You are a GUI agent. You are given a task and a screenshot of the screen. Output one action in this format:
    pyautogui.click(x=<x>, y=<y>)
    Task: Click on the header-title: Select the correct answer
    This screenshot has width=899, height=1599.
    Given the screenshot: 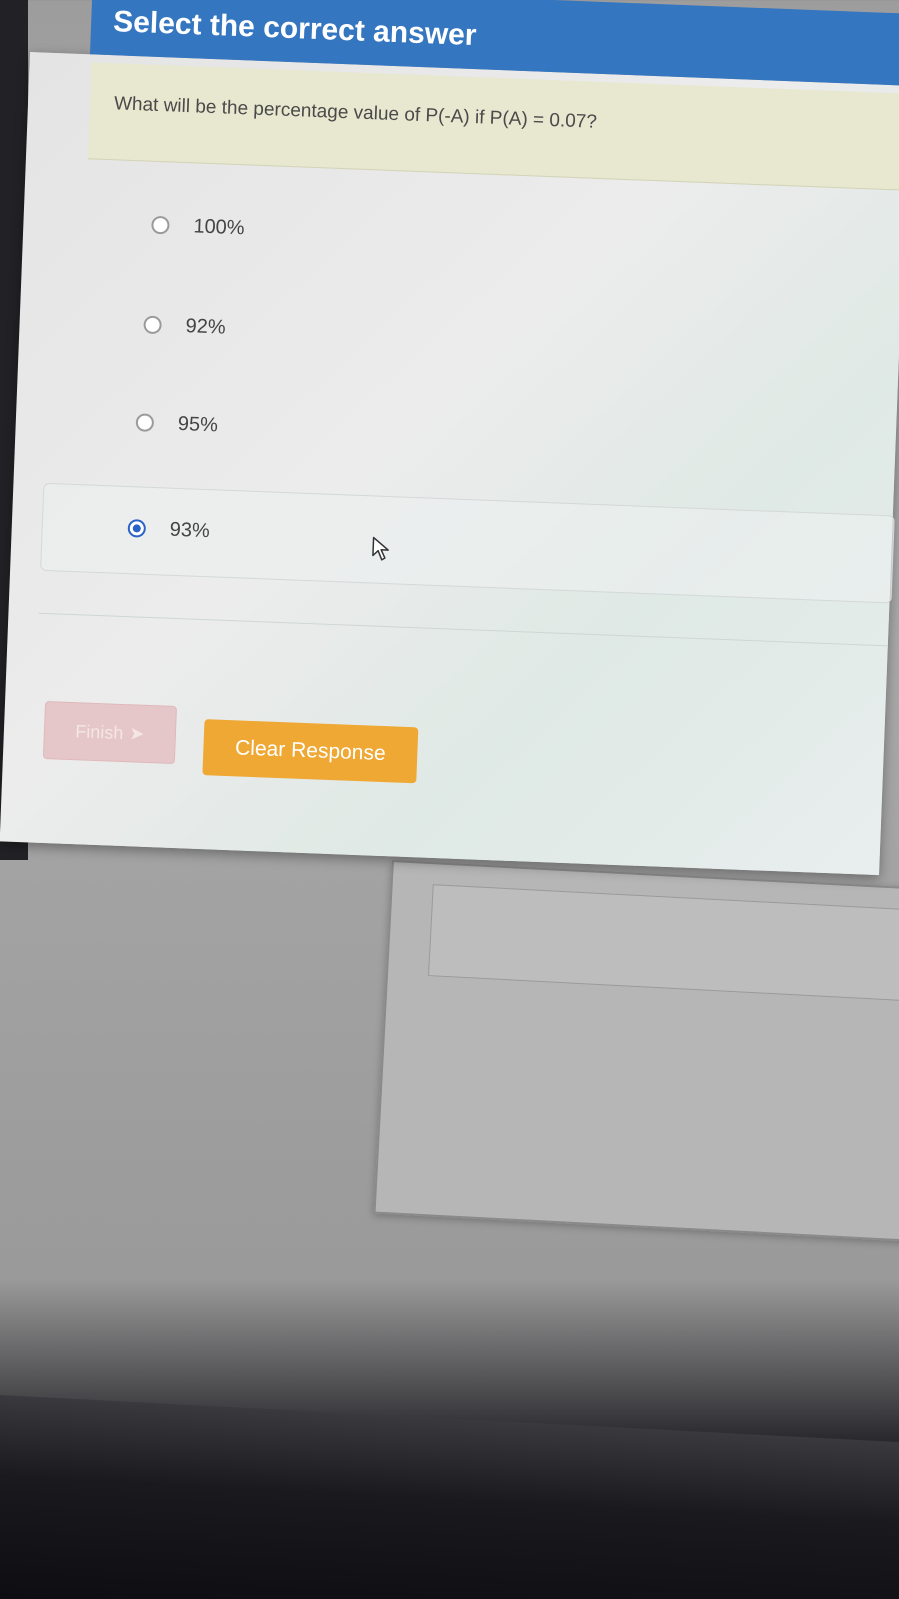 What is the action you would take?
    pyautogui.click(x=295, y=29)
    